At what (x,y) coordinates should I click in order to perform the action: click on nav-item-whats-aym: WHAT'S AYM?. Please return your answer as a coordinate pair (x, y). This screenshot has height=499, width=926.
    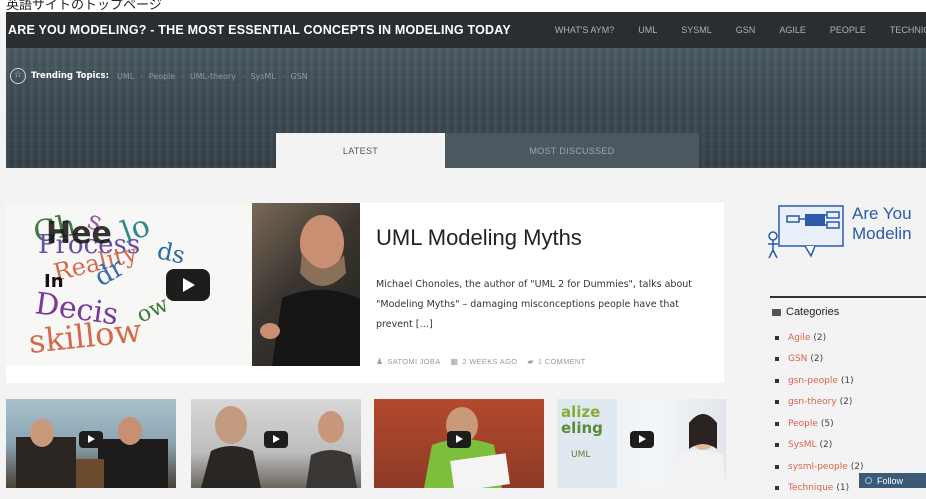
    Looking at the image, I should click on (584, 30).